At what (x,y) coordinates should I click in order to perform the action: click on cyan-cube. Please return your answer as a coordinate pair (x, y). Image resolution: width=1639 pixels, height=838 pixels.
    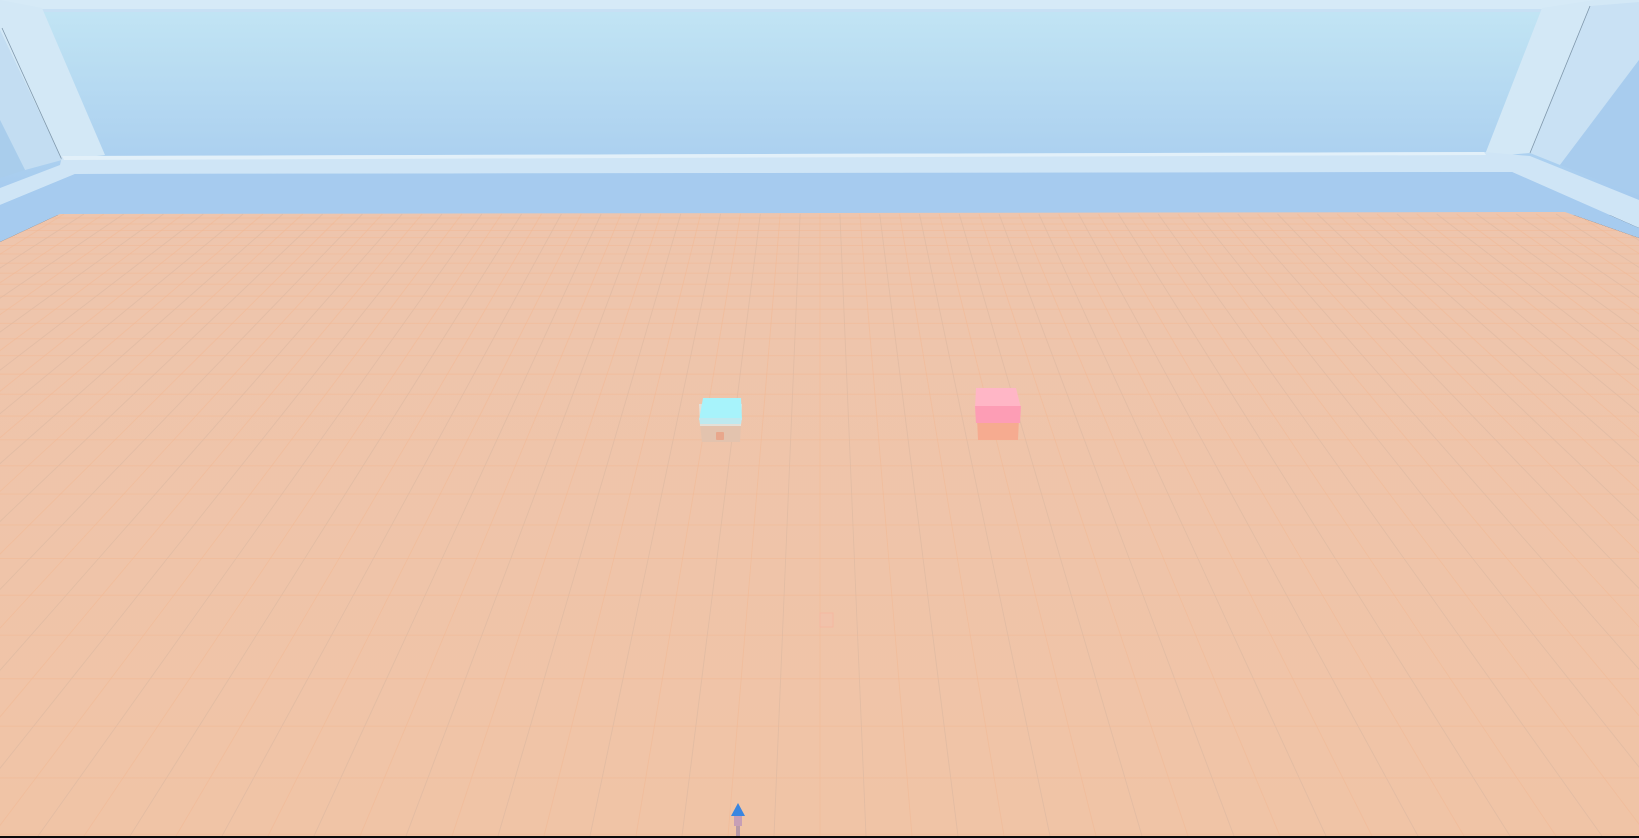
    Looking at the image, I should click on (720, 420).